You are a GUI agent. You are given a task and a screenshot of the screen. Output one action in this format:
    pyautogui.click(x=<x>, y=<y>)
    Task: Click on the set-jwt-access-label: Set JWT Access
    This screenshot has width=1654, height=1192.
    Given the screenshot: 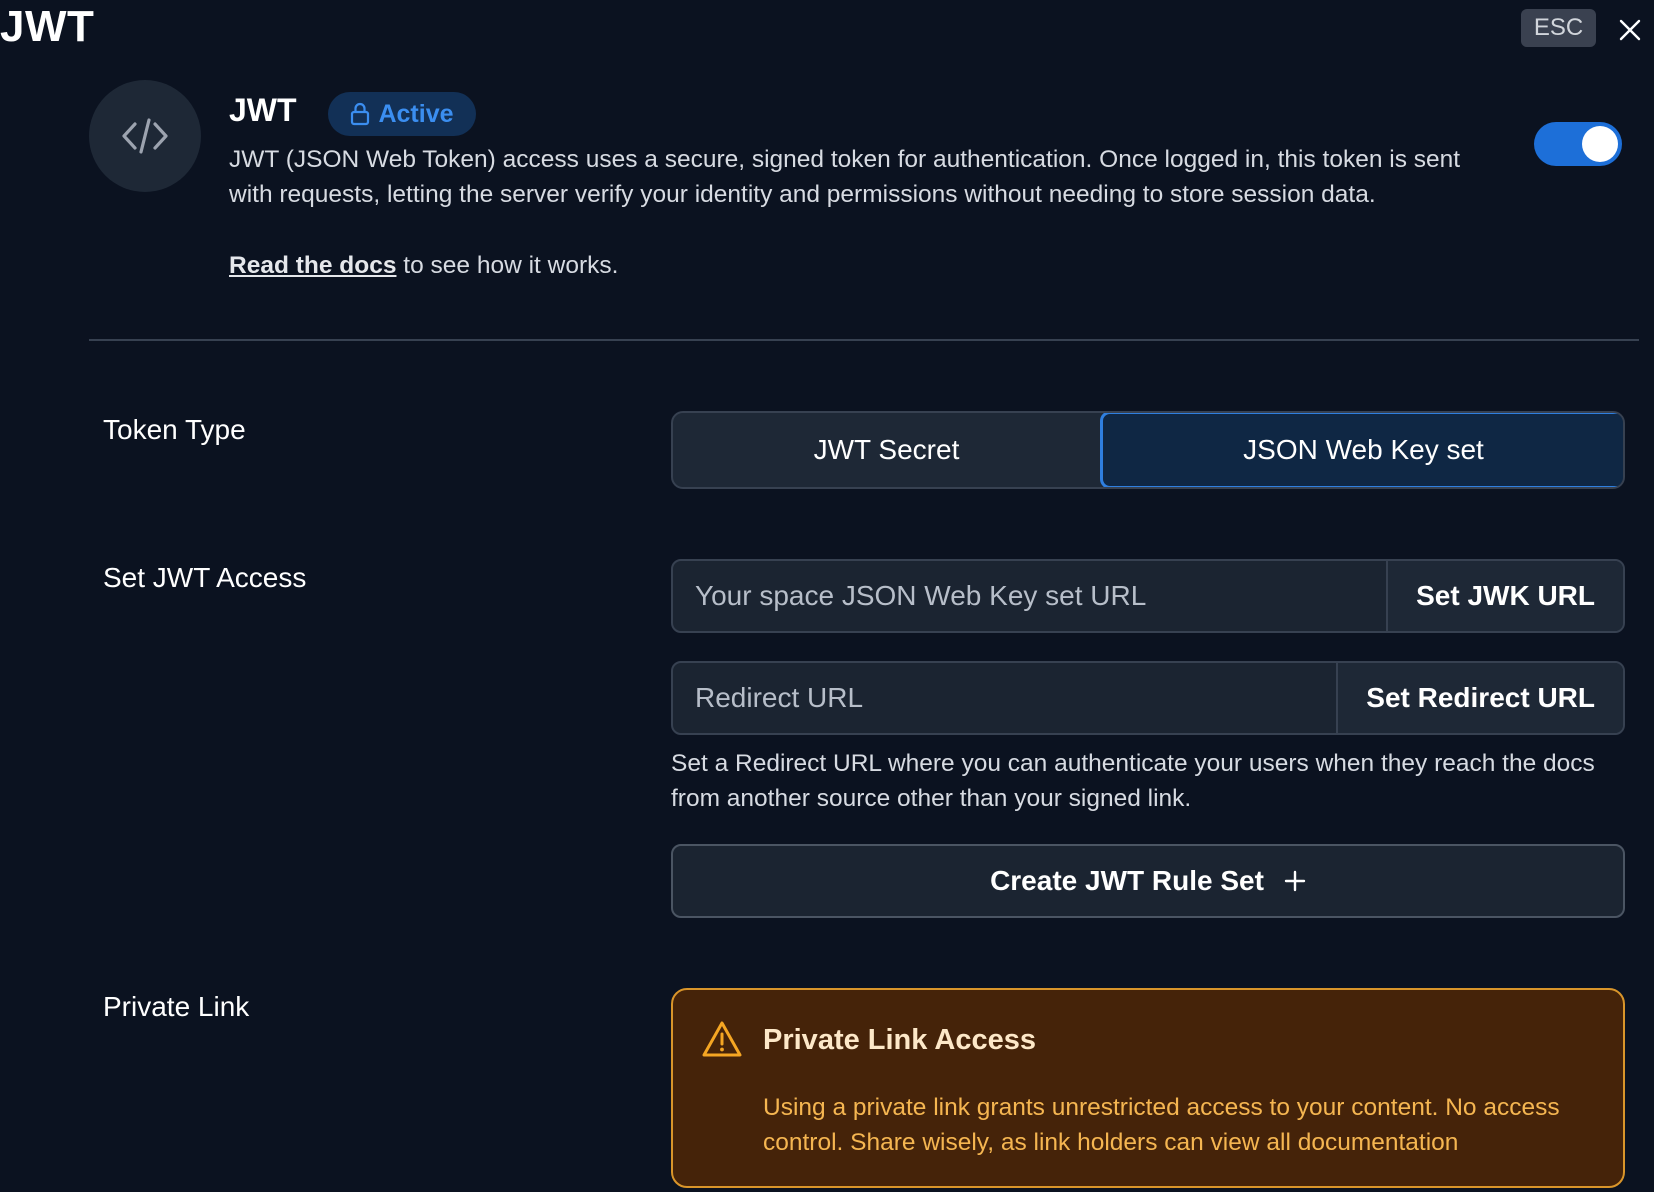 What is the action you would take?
    pyautogui.click(x=205, y=577)
    